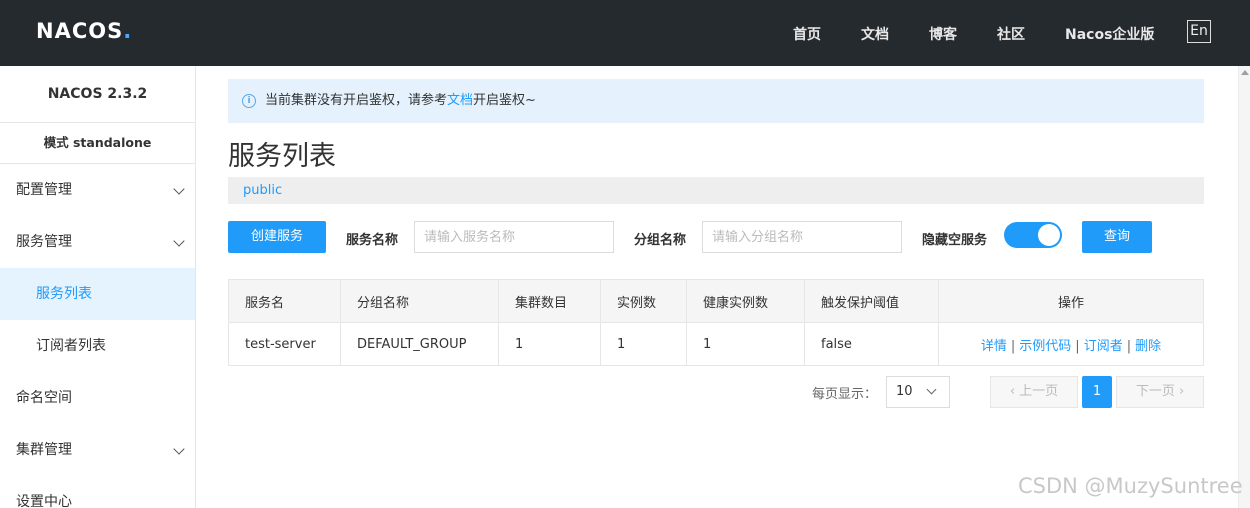 This screenshot has height=508, width=1250. Describe the element at coordinates (97, 398) in the screenshot. I see `sidebar-item-namespace: 命名空间` at that location.